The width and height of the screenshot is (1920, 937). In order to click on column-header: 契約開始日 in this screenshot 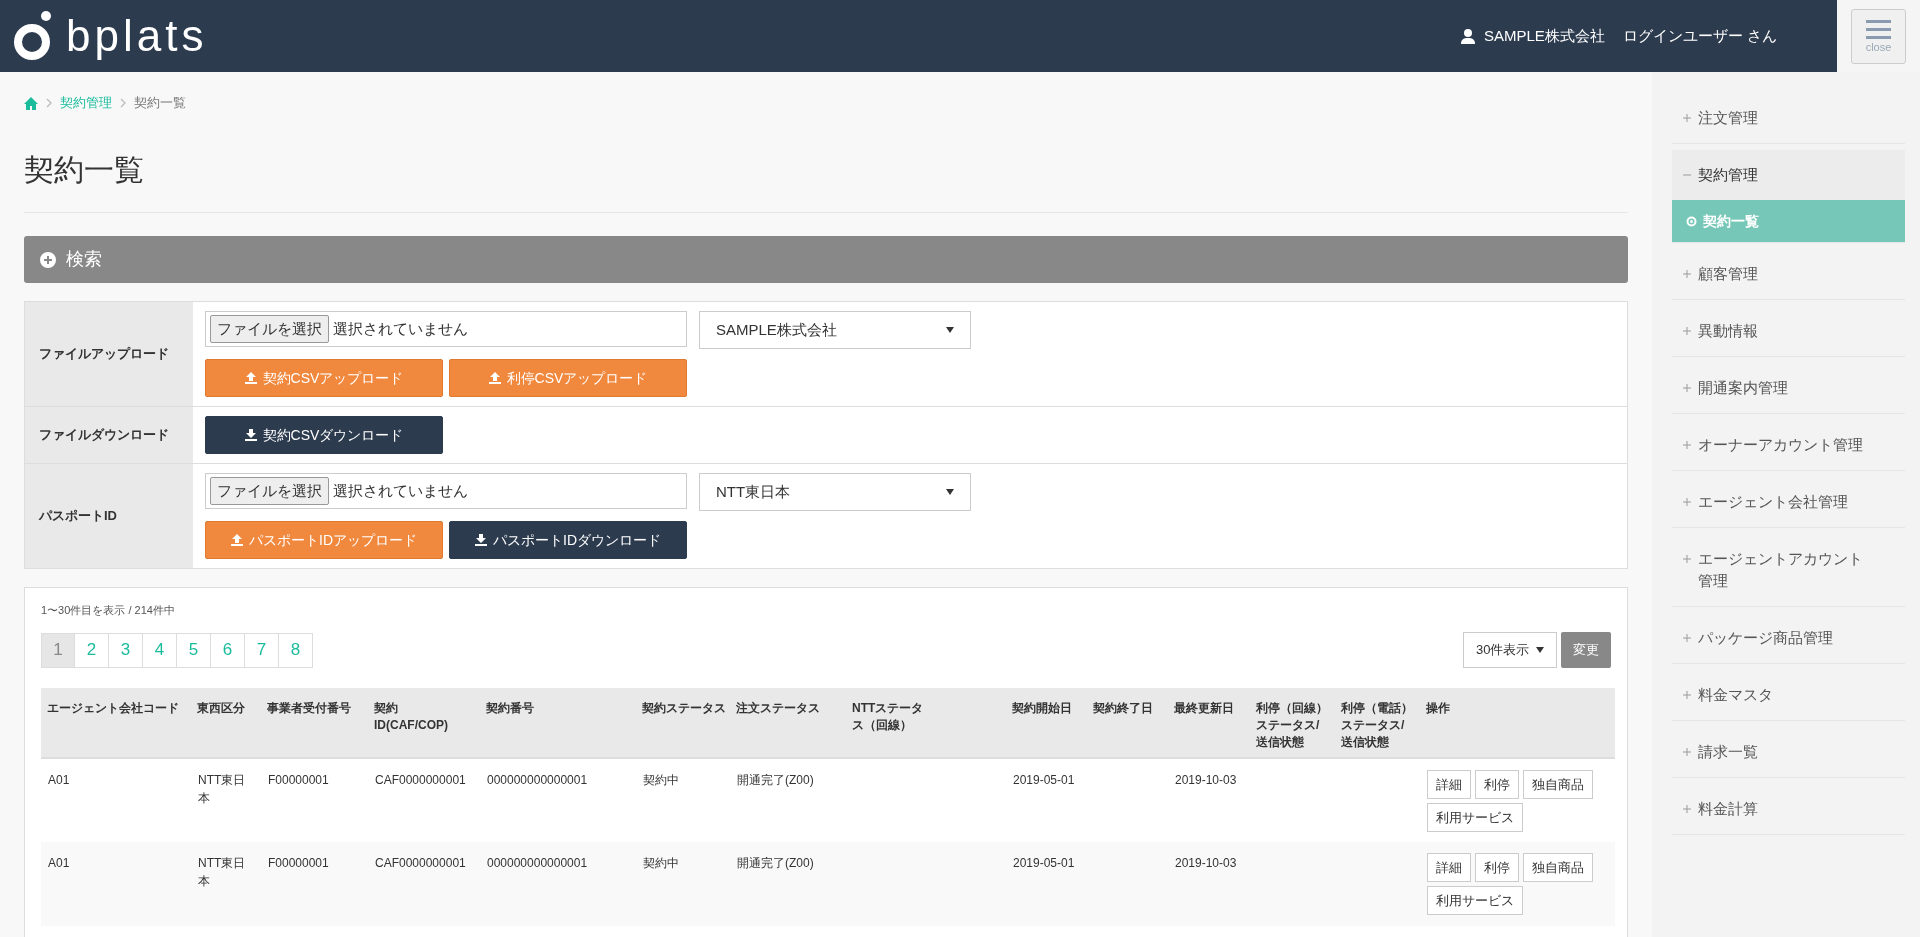, I will do `click(1042, 708)`.